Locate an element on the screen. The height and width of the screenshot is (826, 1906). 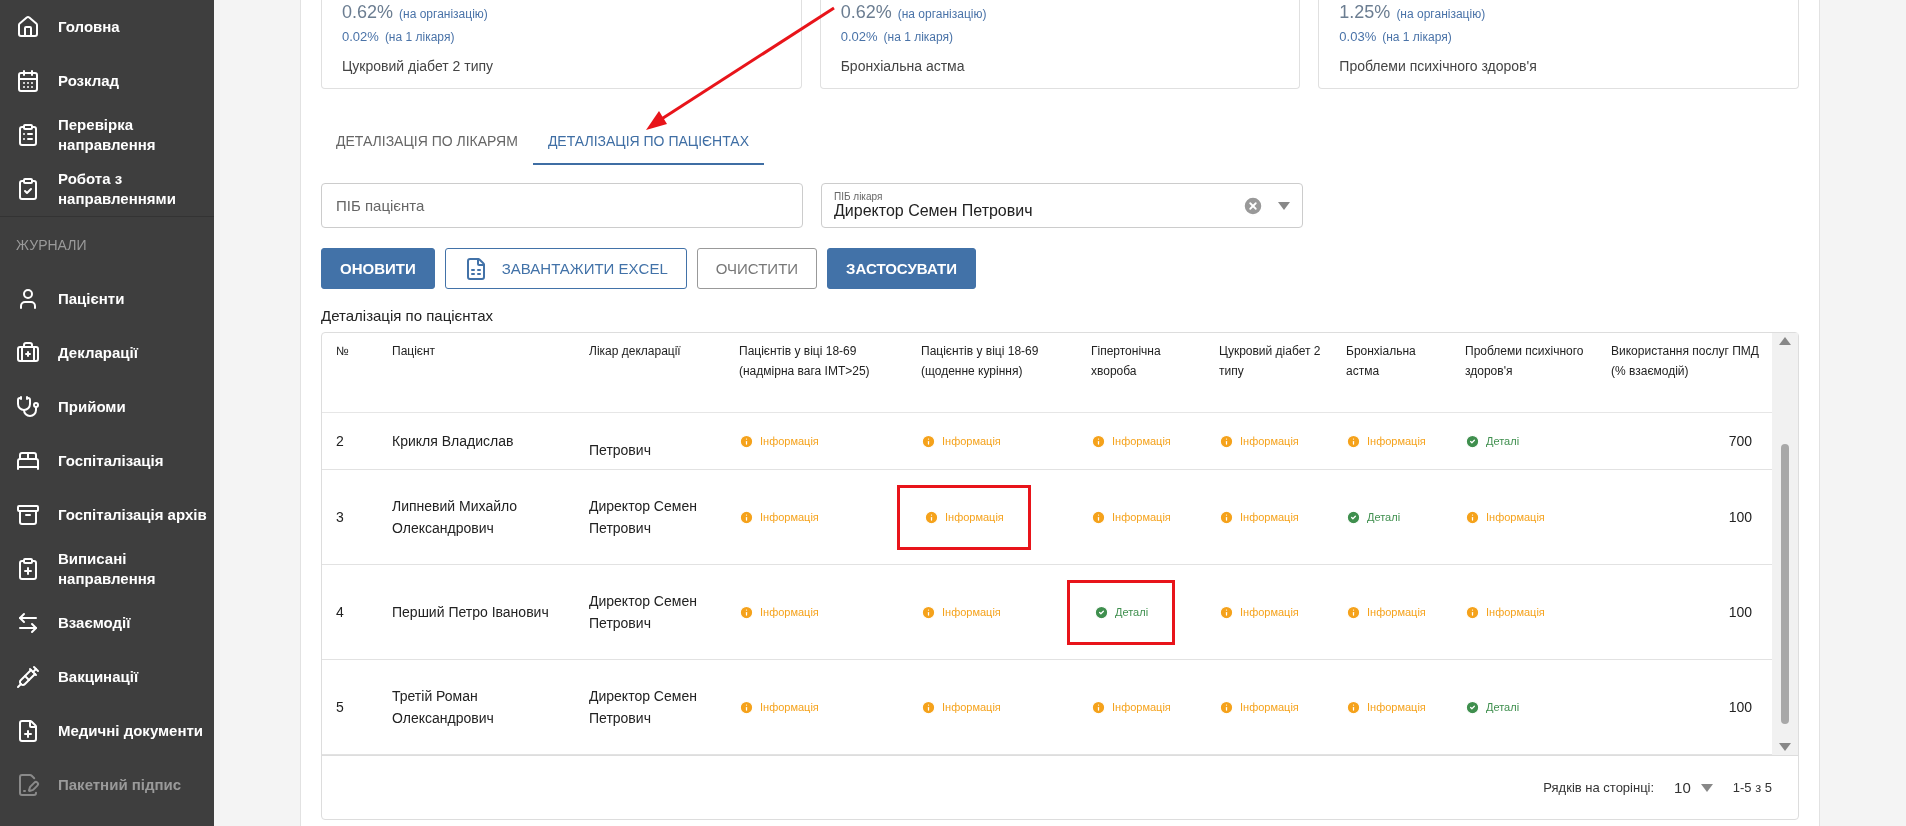
stat-label: Проблеми психічного здоров'я is located at coordinates (1438, 66).